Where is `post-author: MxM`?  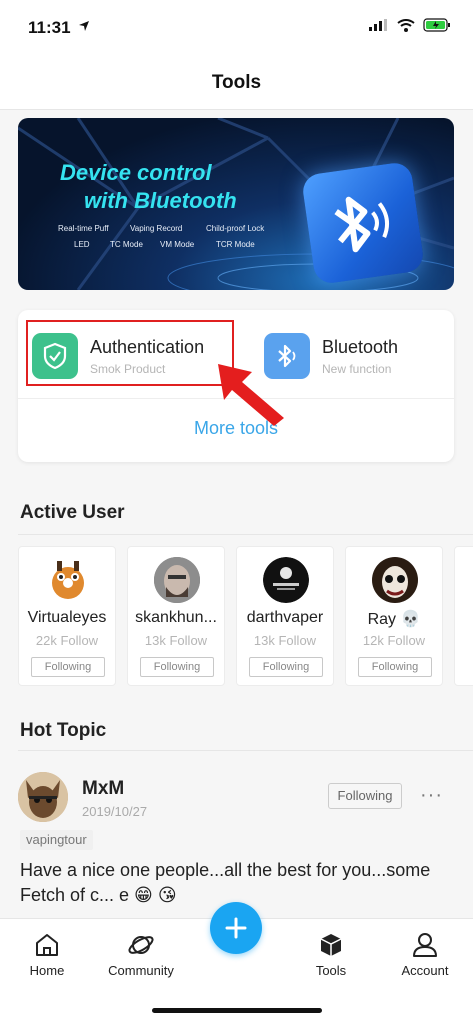
post-author: MxM is located at coordinates (103, 789).